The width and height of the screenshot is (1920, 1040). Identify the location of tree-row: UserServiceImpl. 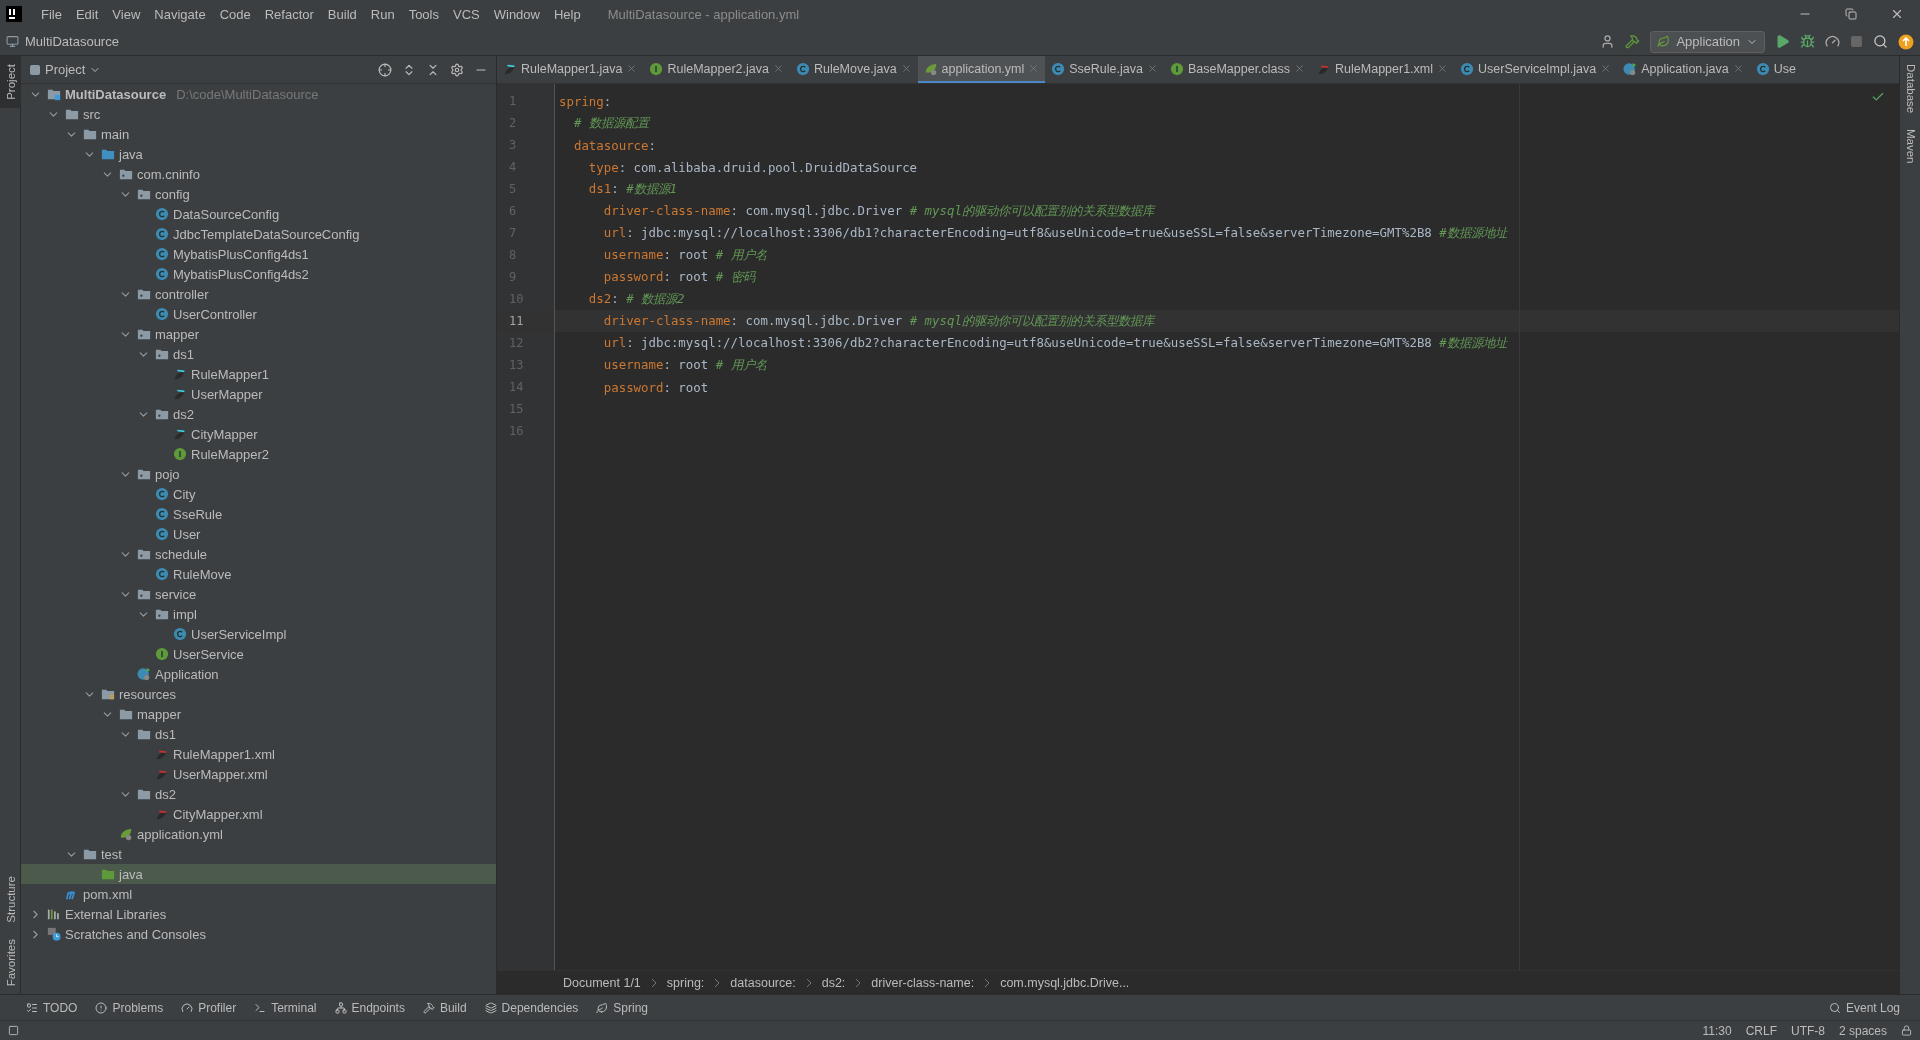
(258, 634).